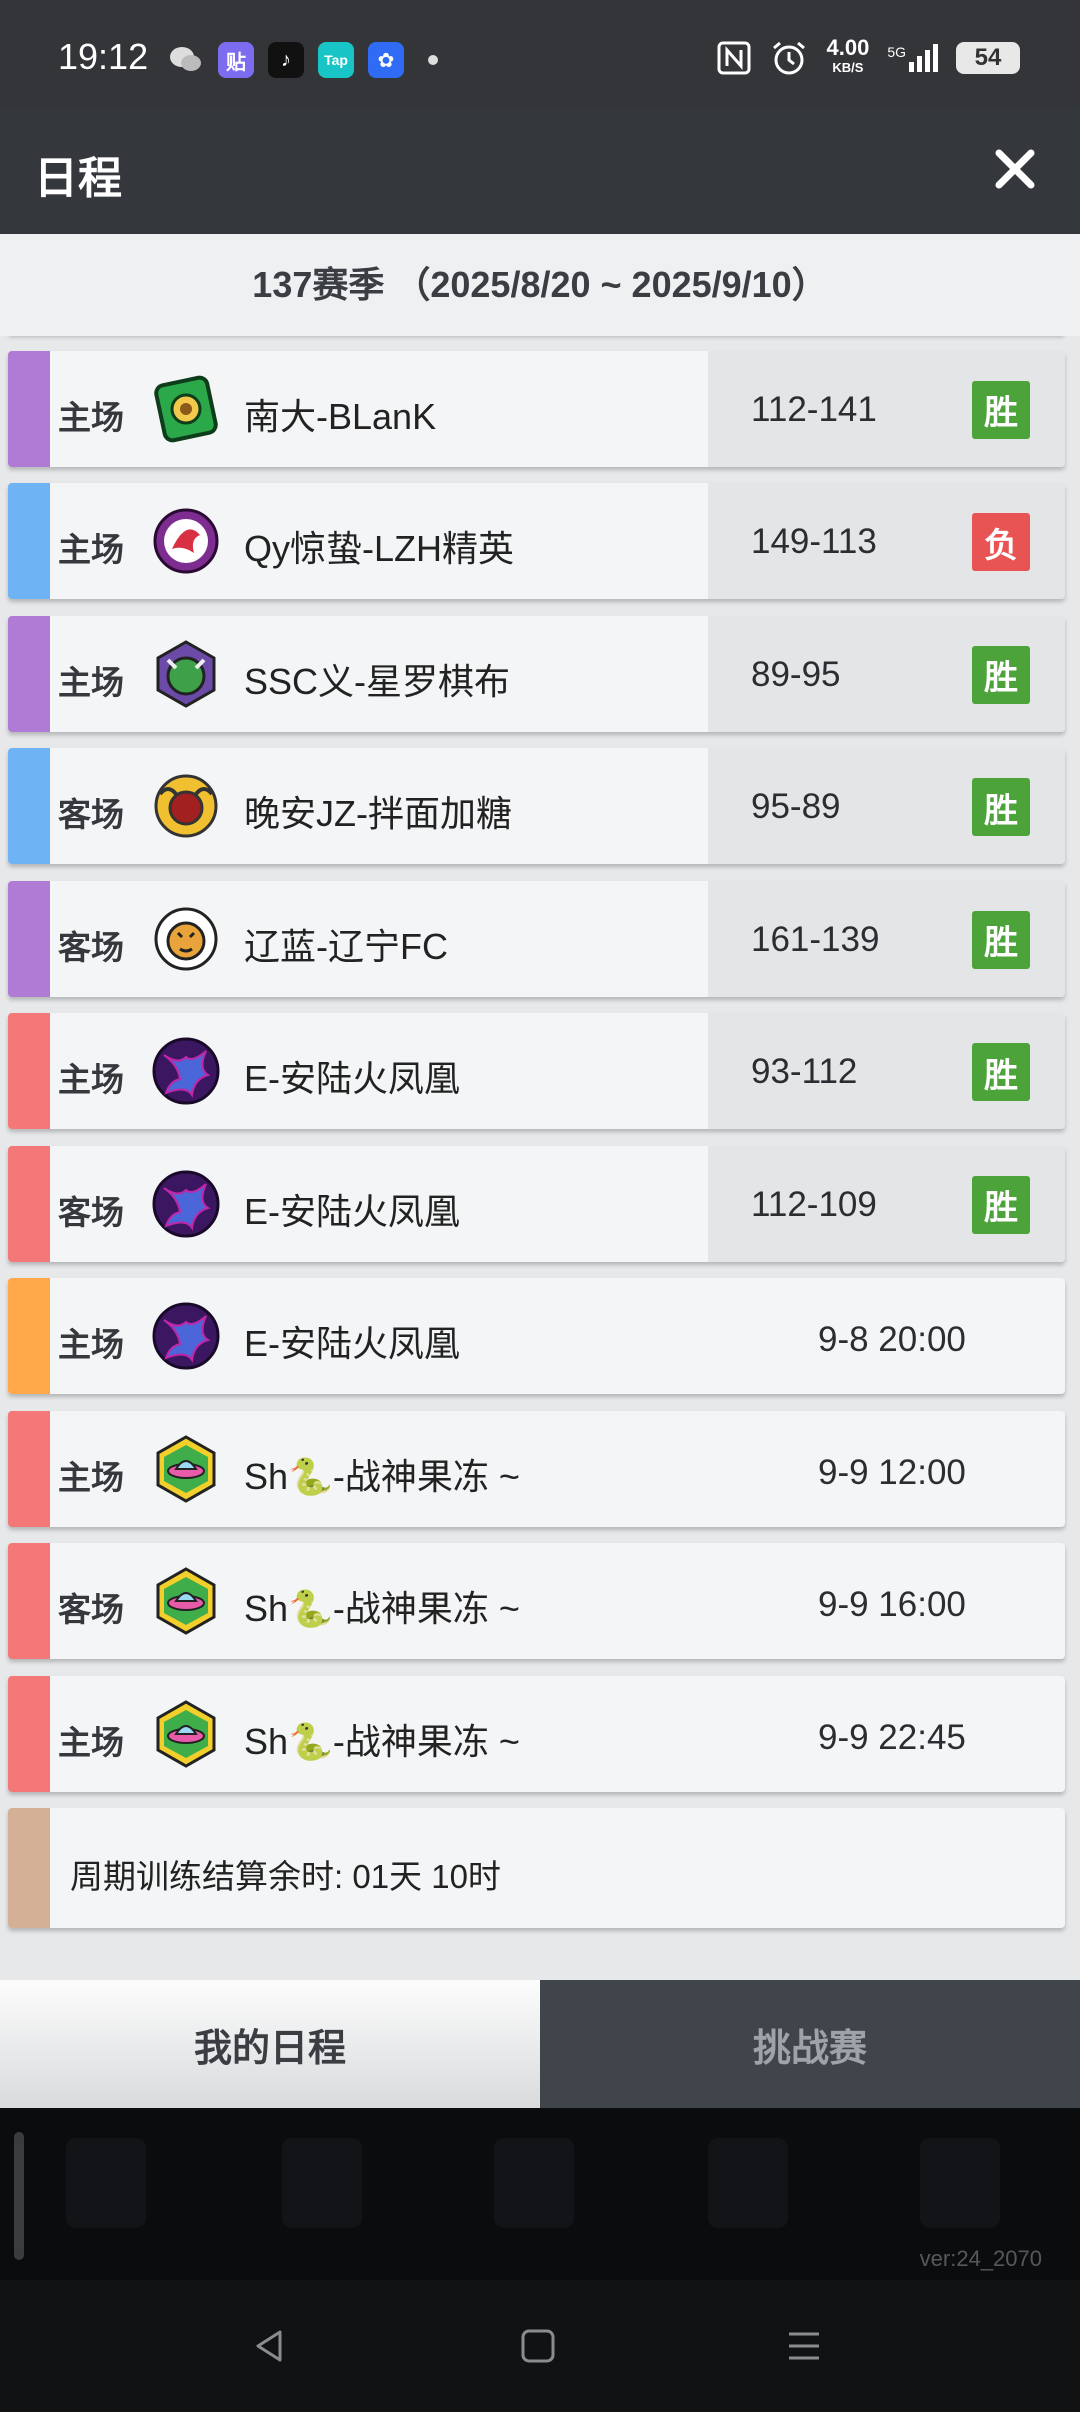 The image size is (1080, 2412). I want to click on opponent-name: E-安陆火凤凰, so click(352, 1343).